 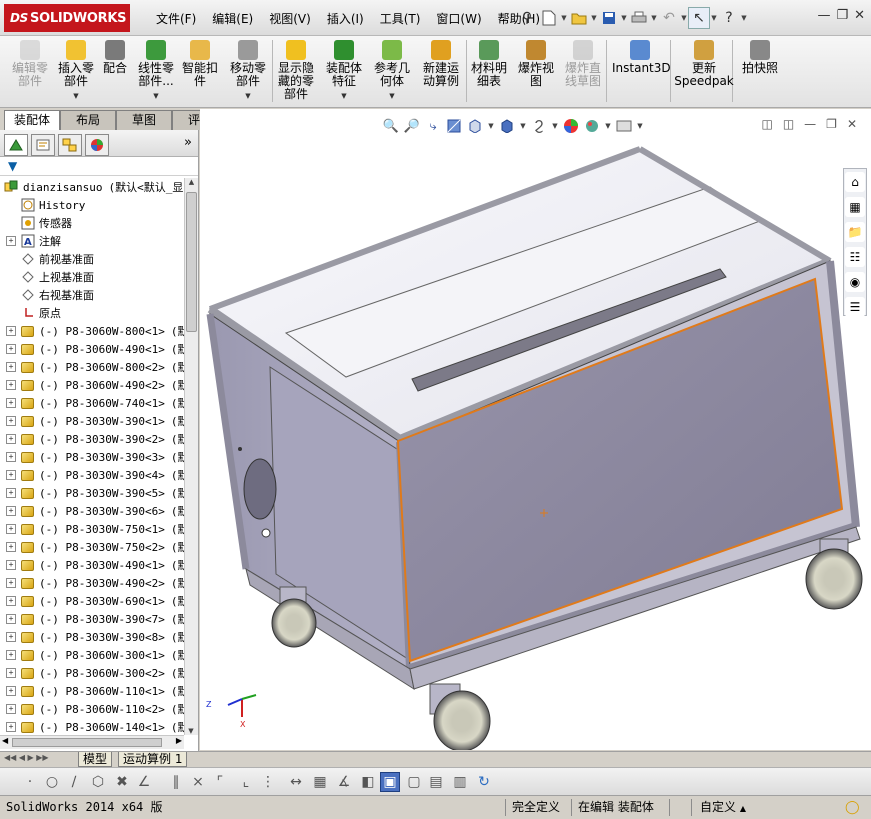 What do you see at coordinates (852, 807) in the screenshot?
I see `tags-icon: ◯` at bounding box center [852, 807].